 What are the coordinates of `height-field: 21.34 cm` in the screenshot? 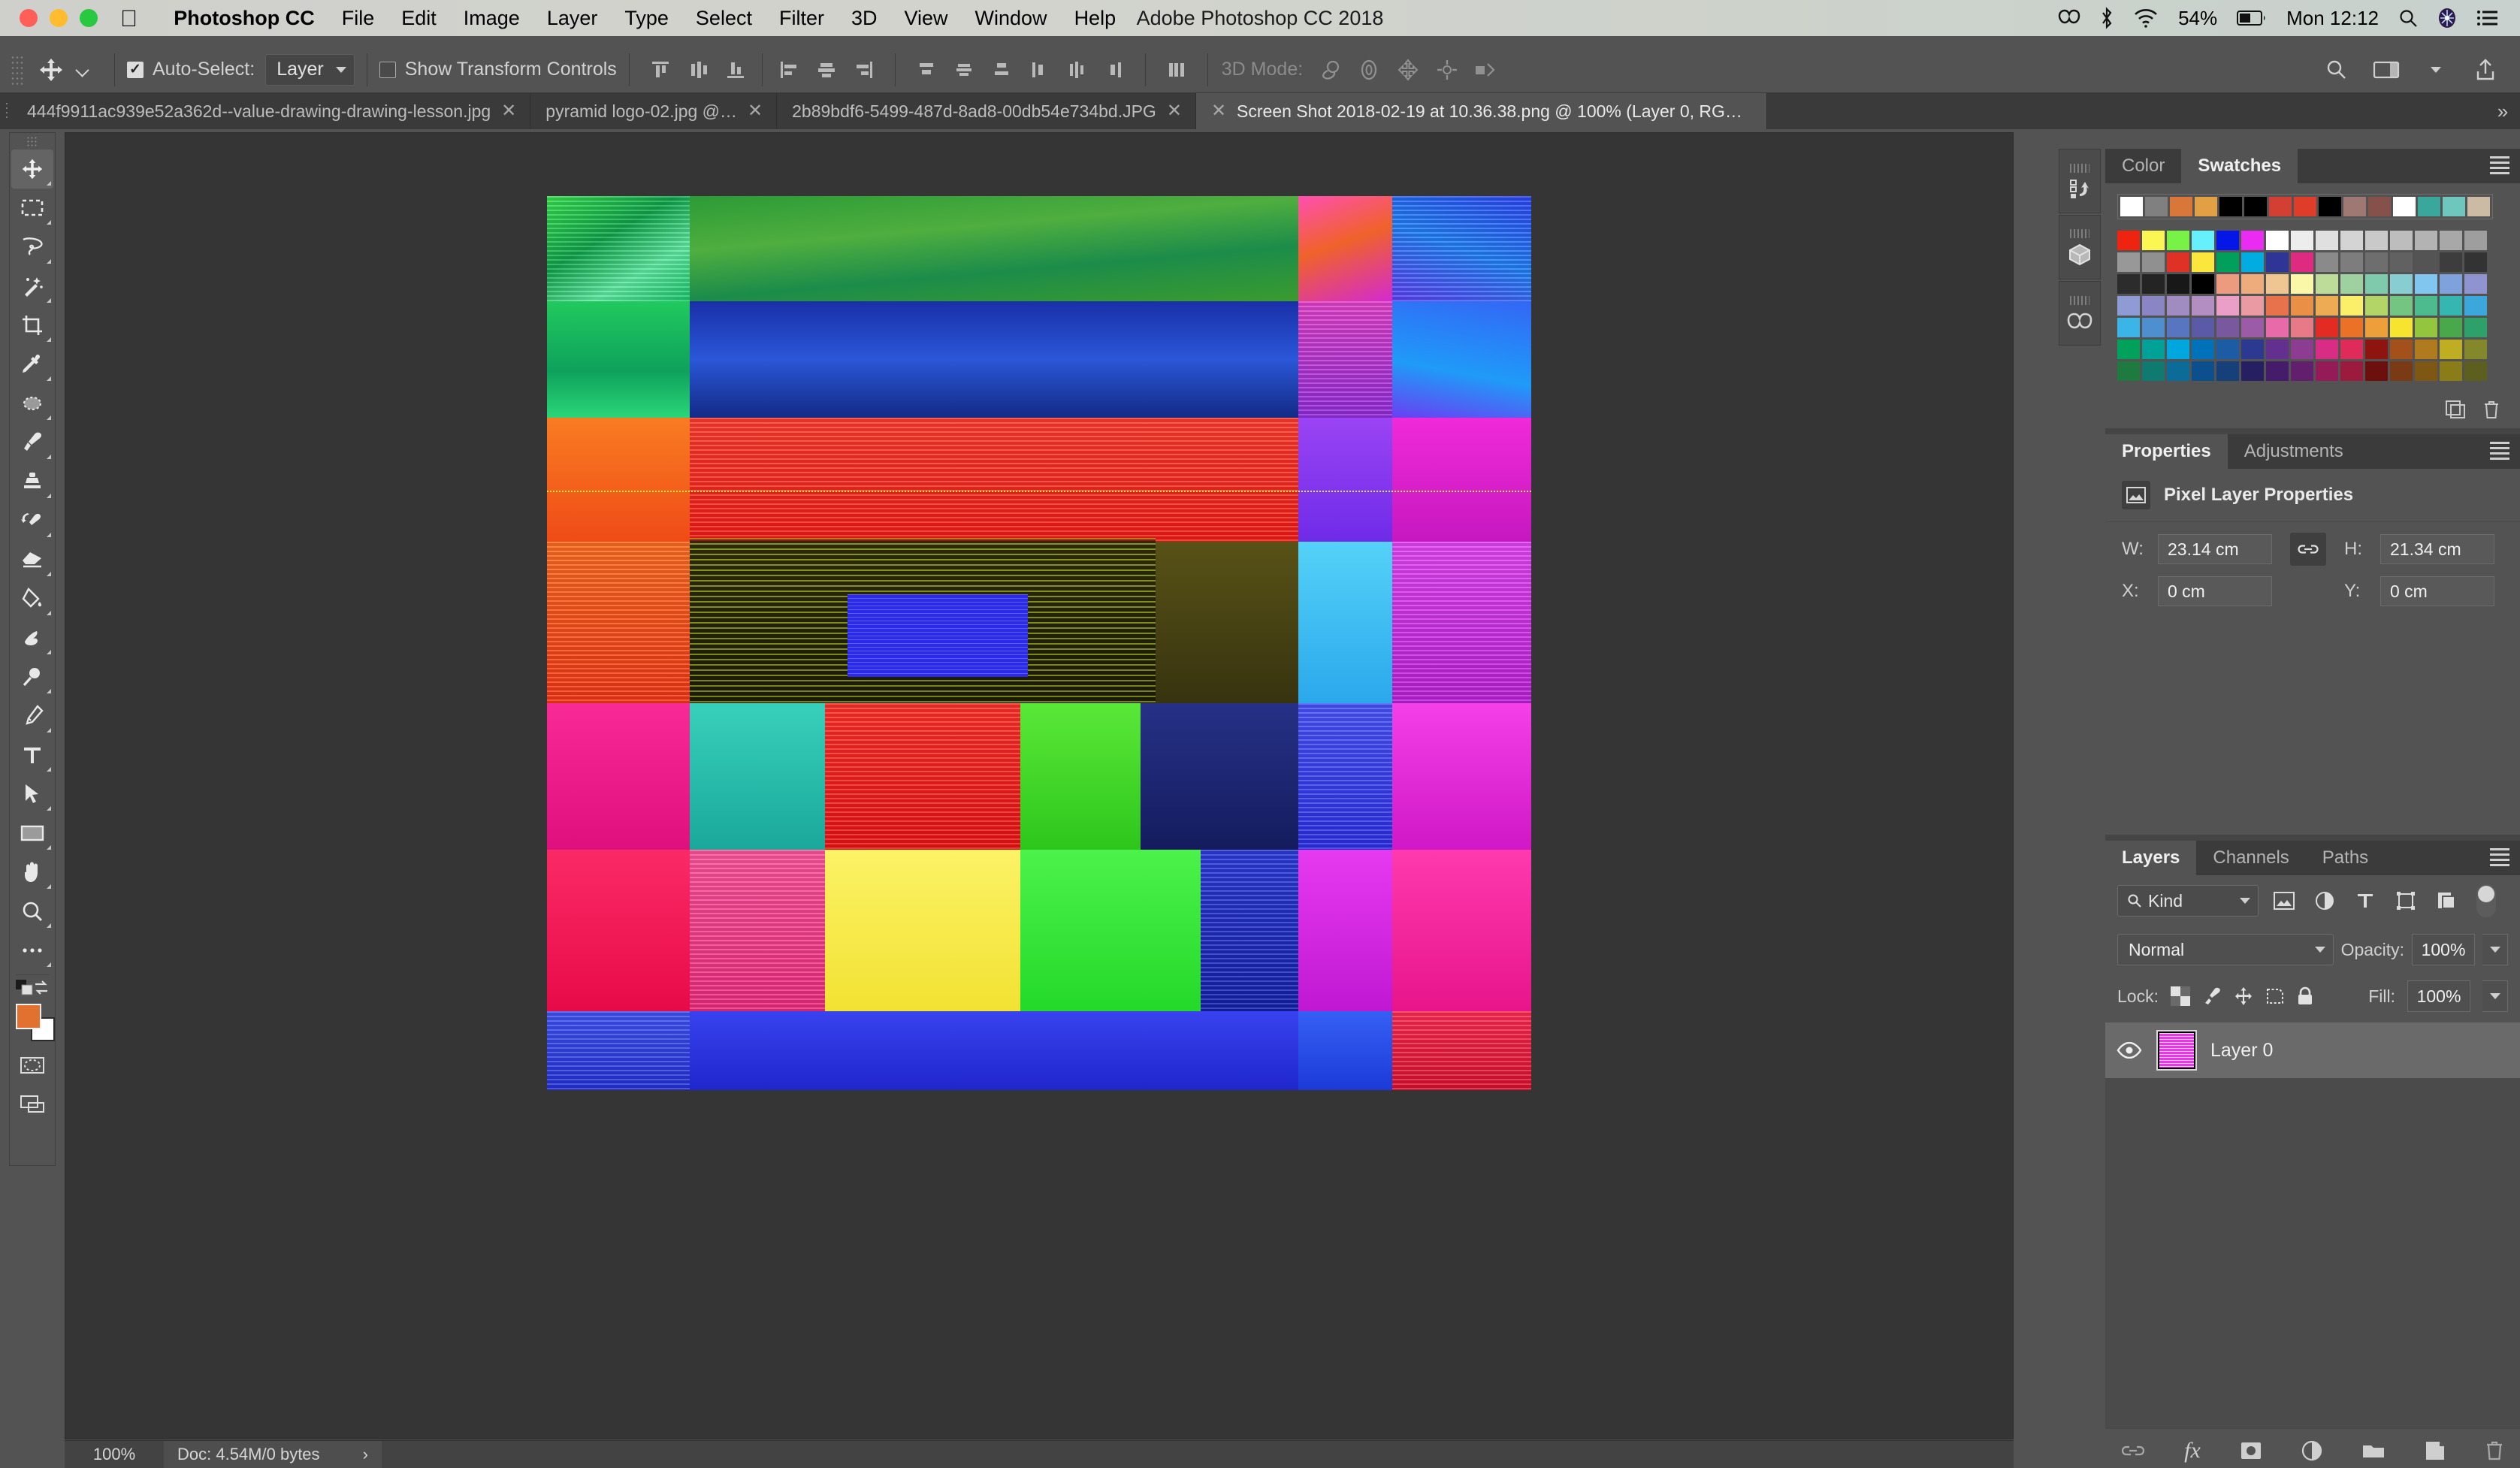 It's located at (2437, 549).